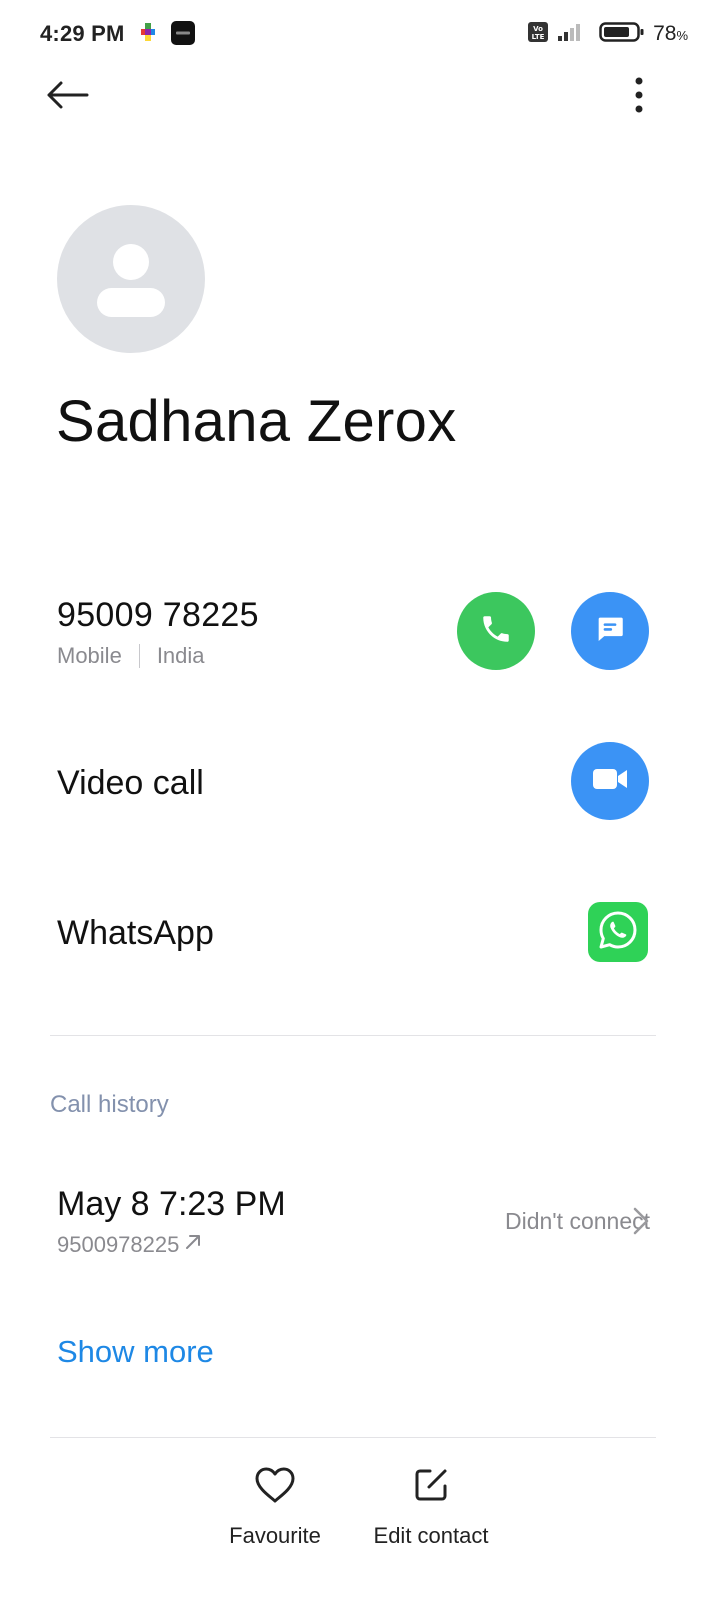 The image size is (720, 1600). What do you see at coordinates (118, 1244) in the screenshot?
I see `call-number: 9500978225` at bounding box center [118, 1244].